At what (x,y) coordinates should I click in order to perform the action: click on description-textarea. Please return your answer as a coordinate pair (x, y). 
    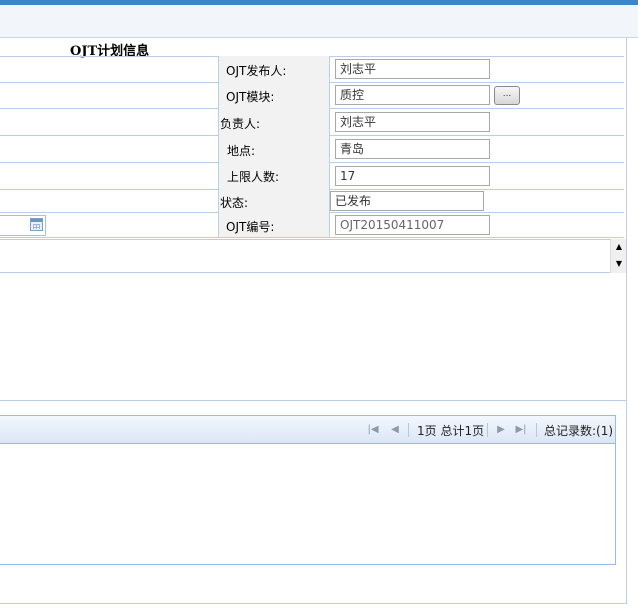
    Looking at the image, I should click on (313, 256).